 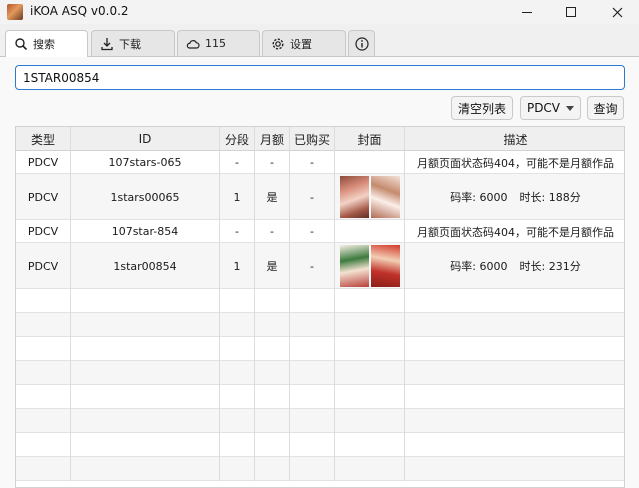 I want to click on close-icon, so click(x=617, y=12).